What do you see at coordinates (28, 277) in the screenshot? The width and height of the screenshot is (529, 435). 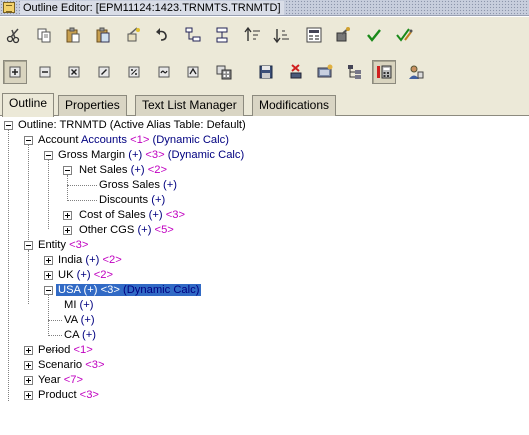 I see `tree-line-entity` at bounding box center [28, 277].